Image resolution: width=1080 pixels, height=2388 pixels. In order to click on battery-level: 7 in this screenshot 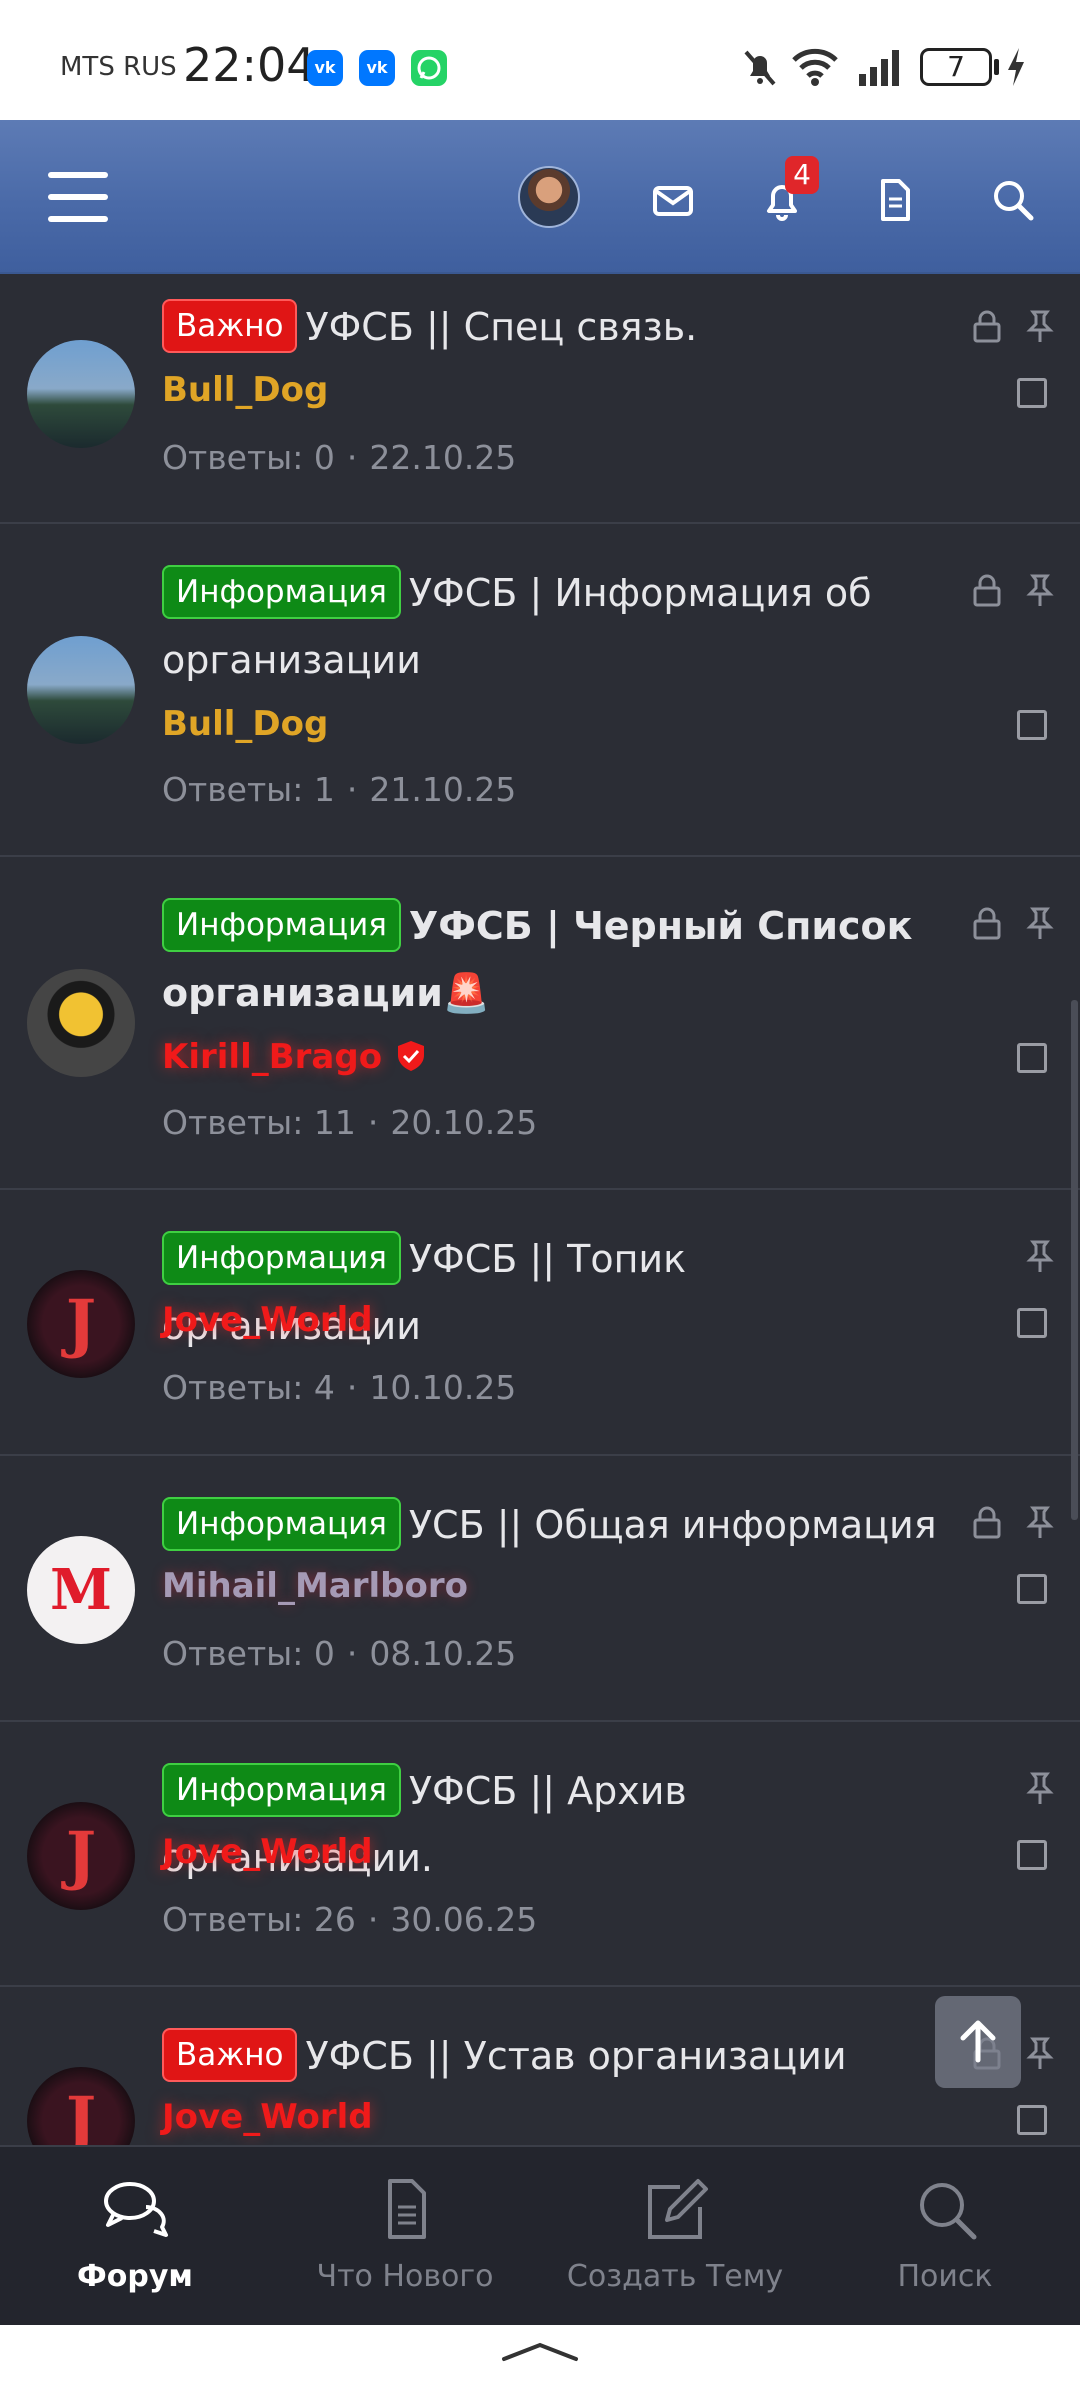, I will do `click(956, 67)`.